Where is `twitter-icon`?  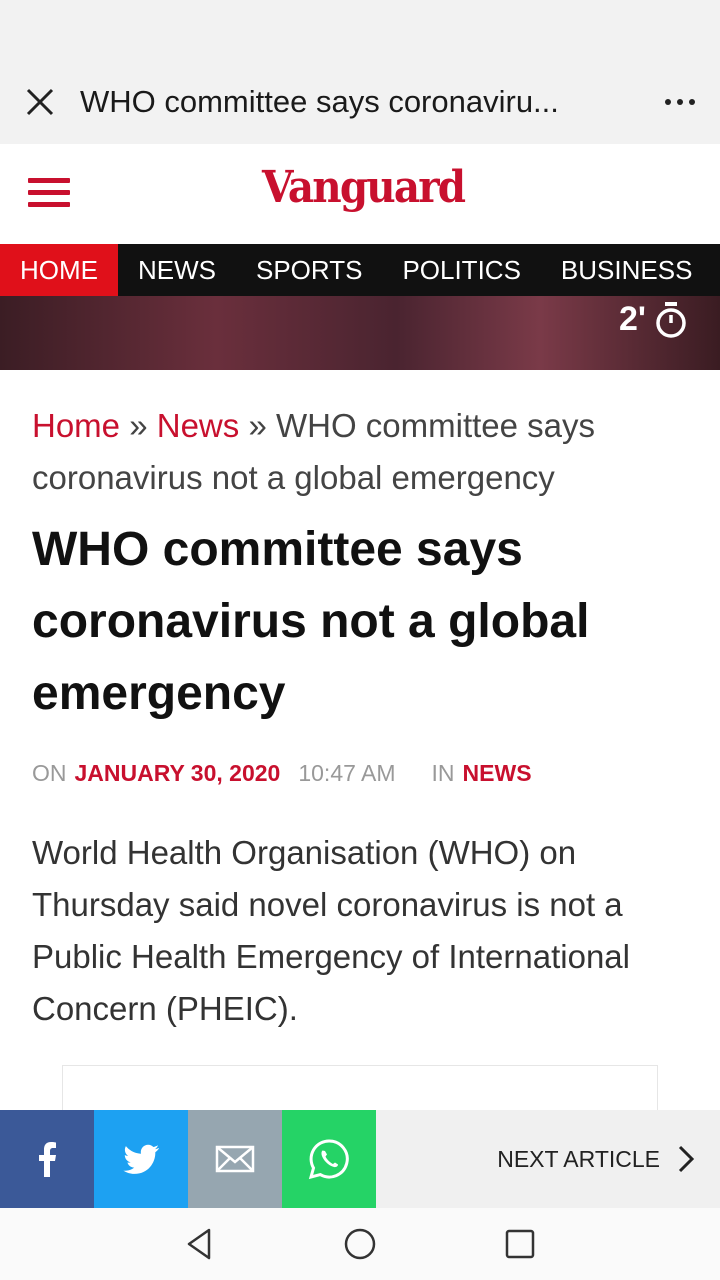 twitter-icon is located at coordinates (141, 1159).